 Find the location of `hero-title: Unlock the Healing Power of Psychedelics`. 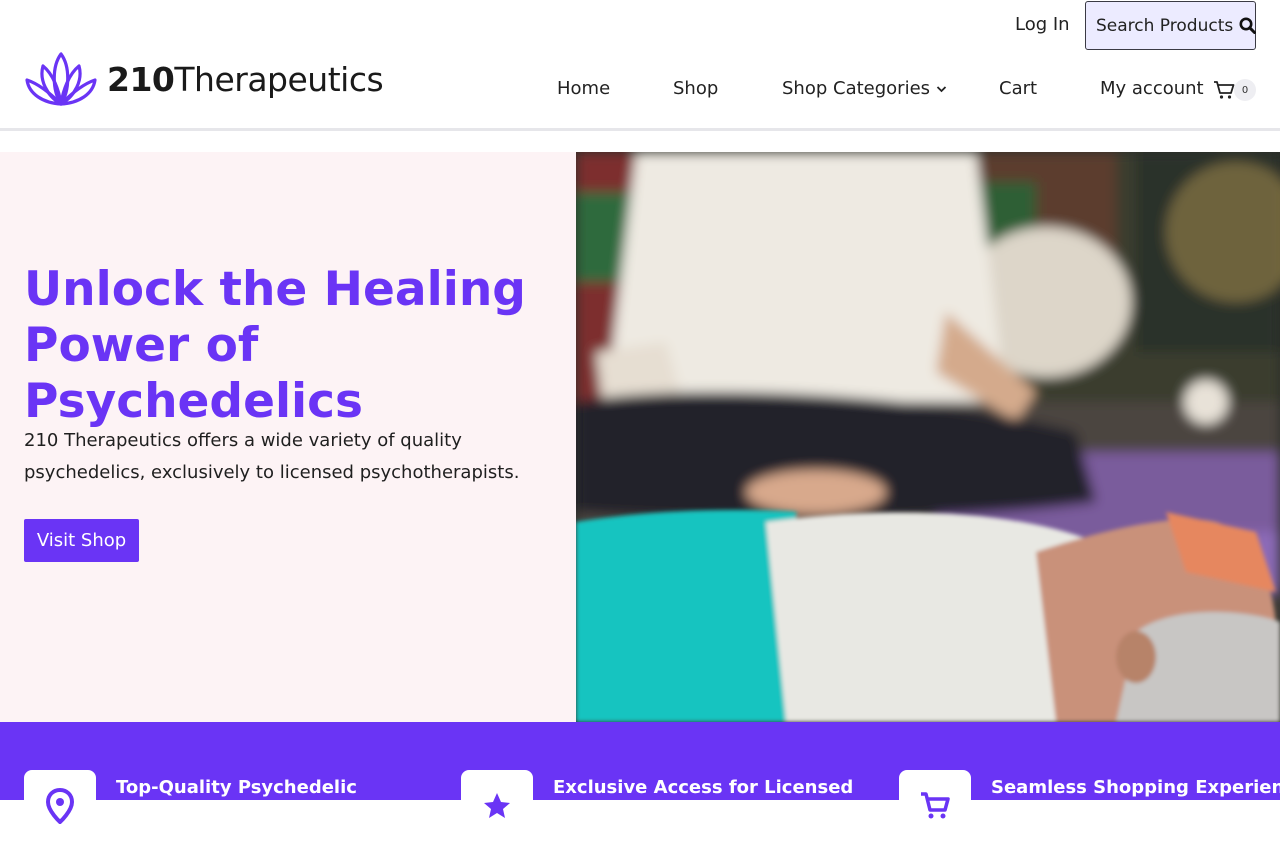

hero-title: Unlock the Healing Power of Psychedelics is located at coordinates (275, 345).